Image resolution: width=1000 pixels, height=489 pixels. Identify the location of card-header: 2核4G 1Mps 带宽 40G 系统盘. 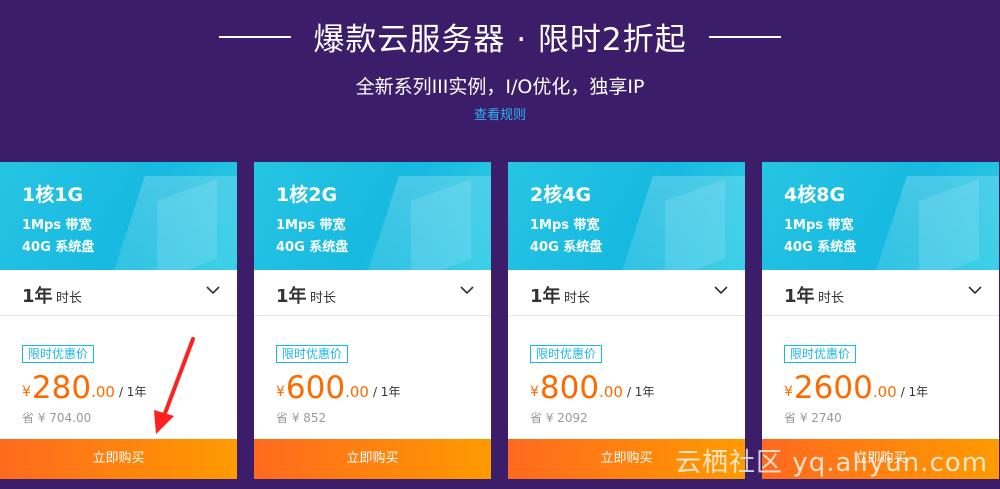
(626, 216).